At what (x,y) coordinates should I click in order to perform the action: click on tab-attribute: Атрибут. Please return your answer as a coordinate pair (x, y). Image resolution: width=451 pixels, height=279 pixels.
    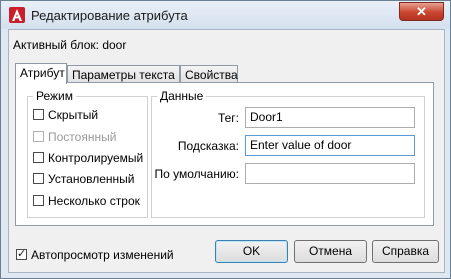
    Looking at the image, I should click on (41, 73).